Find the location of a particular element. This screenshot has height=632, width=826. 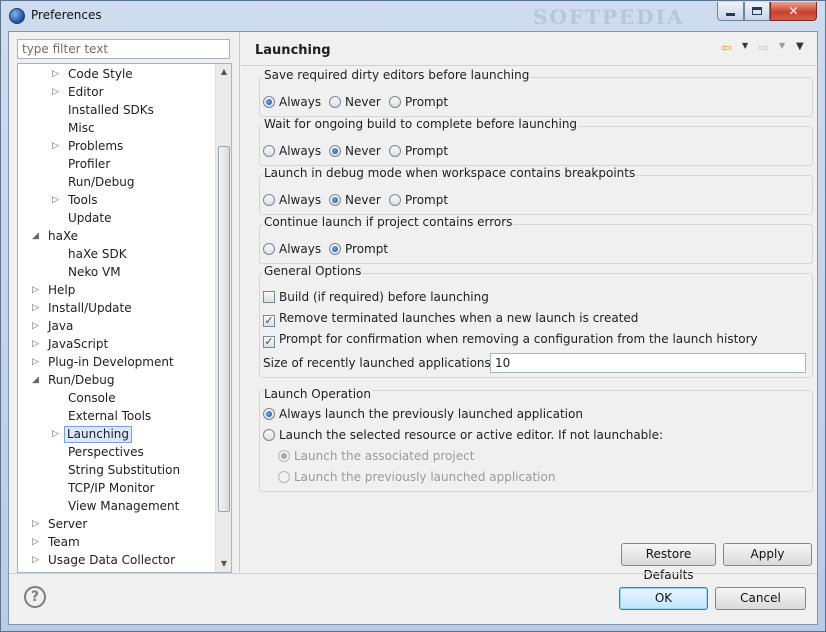

close-button: ✕ is located at coordinates (793, 11).